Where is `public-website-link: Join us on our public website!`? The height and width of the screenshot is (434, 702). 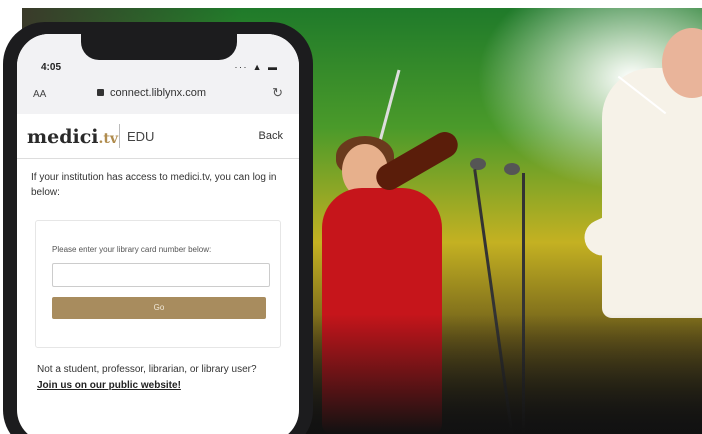
public-website-link: Join us on our public website! is located at coordinates (109, 385).